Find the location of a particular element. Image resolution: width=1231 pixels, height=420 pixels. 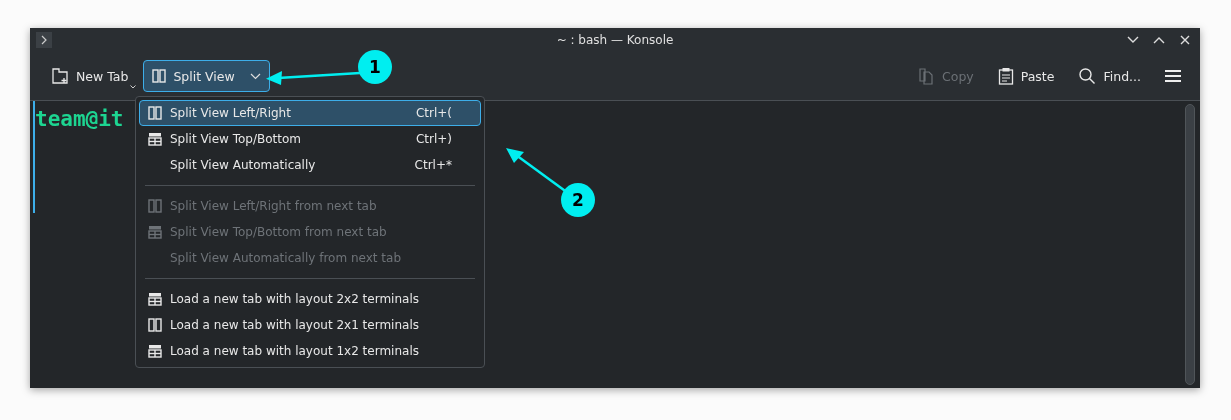

split-view-button: Split View is located at coordinates (206, 76).